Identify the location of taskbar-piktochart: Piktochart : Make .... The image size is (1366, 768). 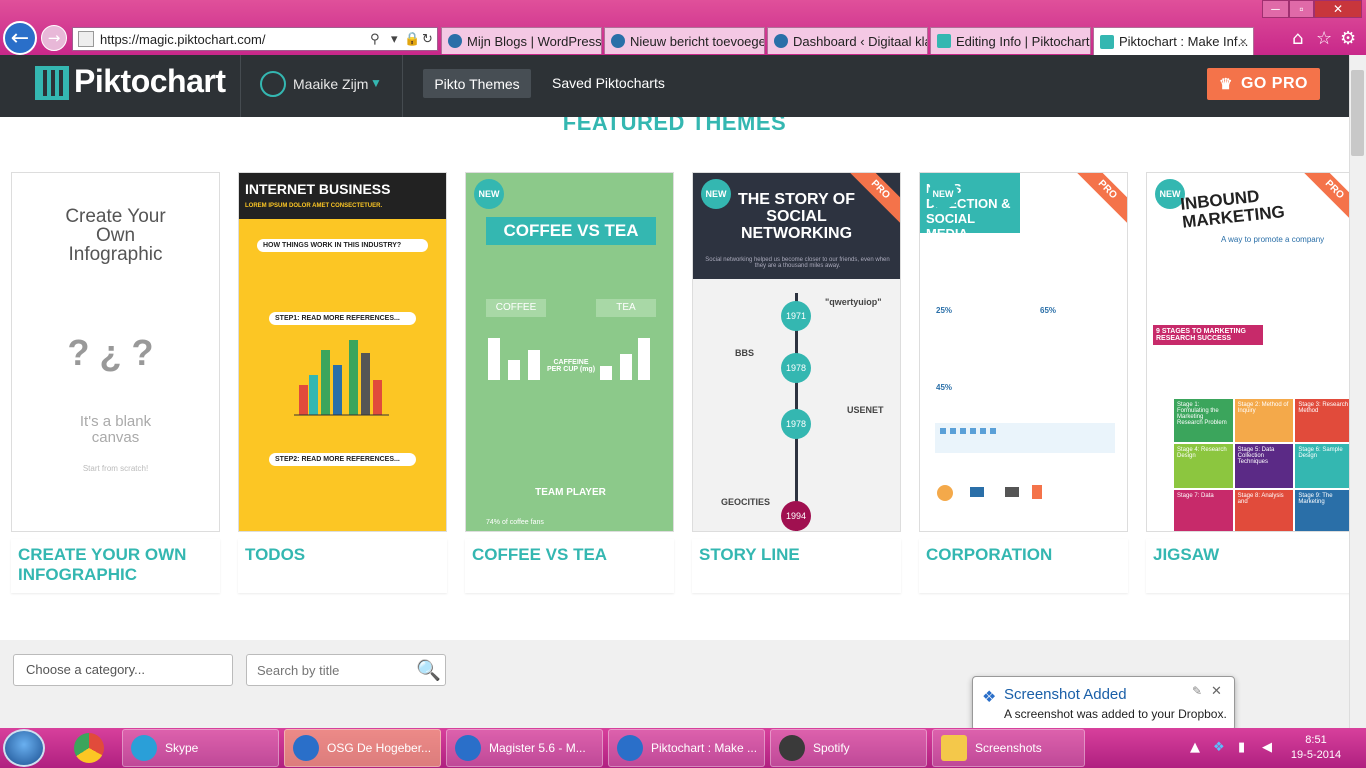
(686, 748).